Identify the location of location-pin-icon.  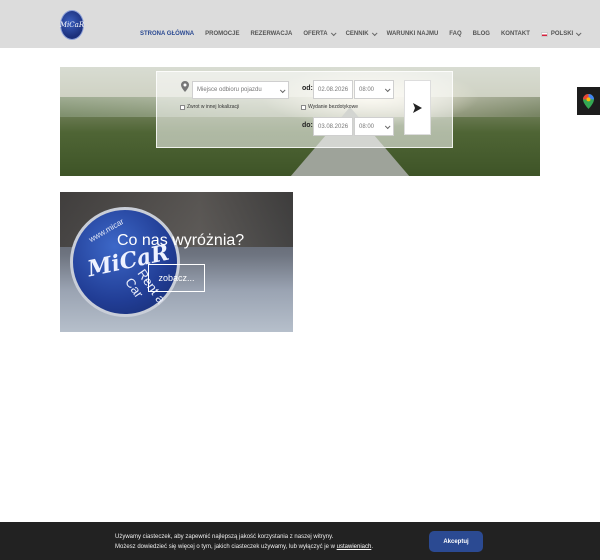
(185, 86).